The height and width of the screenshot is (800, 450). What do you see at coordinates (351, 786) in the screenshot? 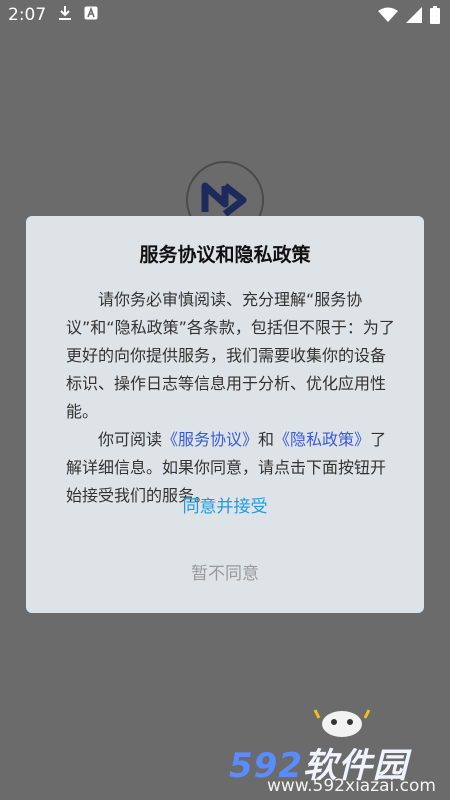
I see `watermark-url: www.592xiazai.com` at bounding box center [351, 786].